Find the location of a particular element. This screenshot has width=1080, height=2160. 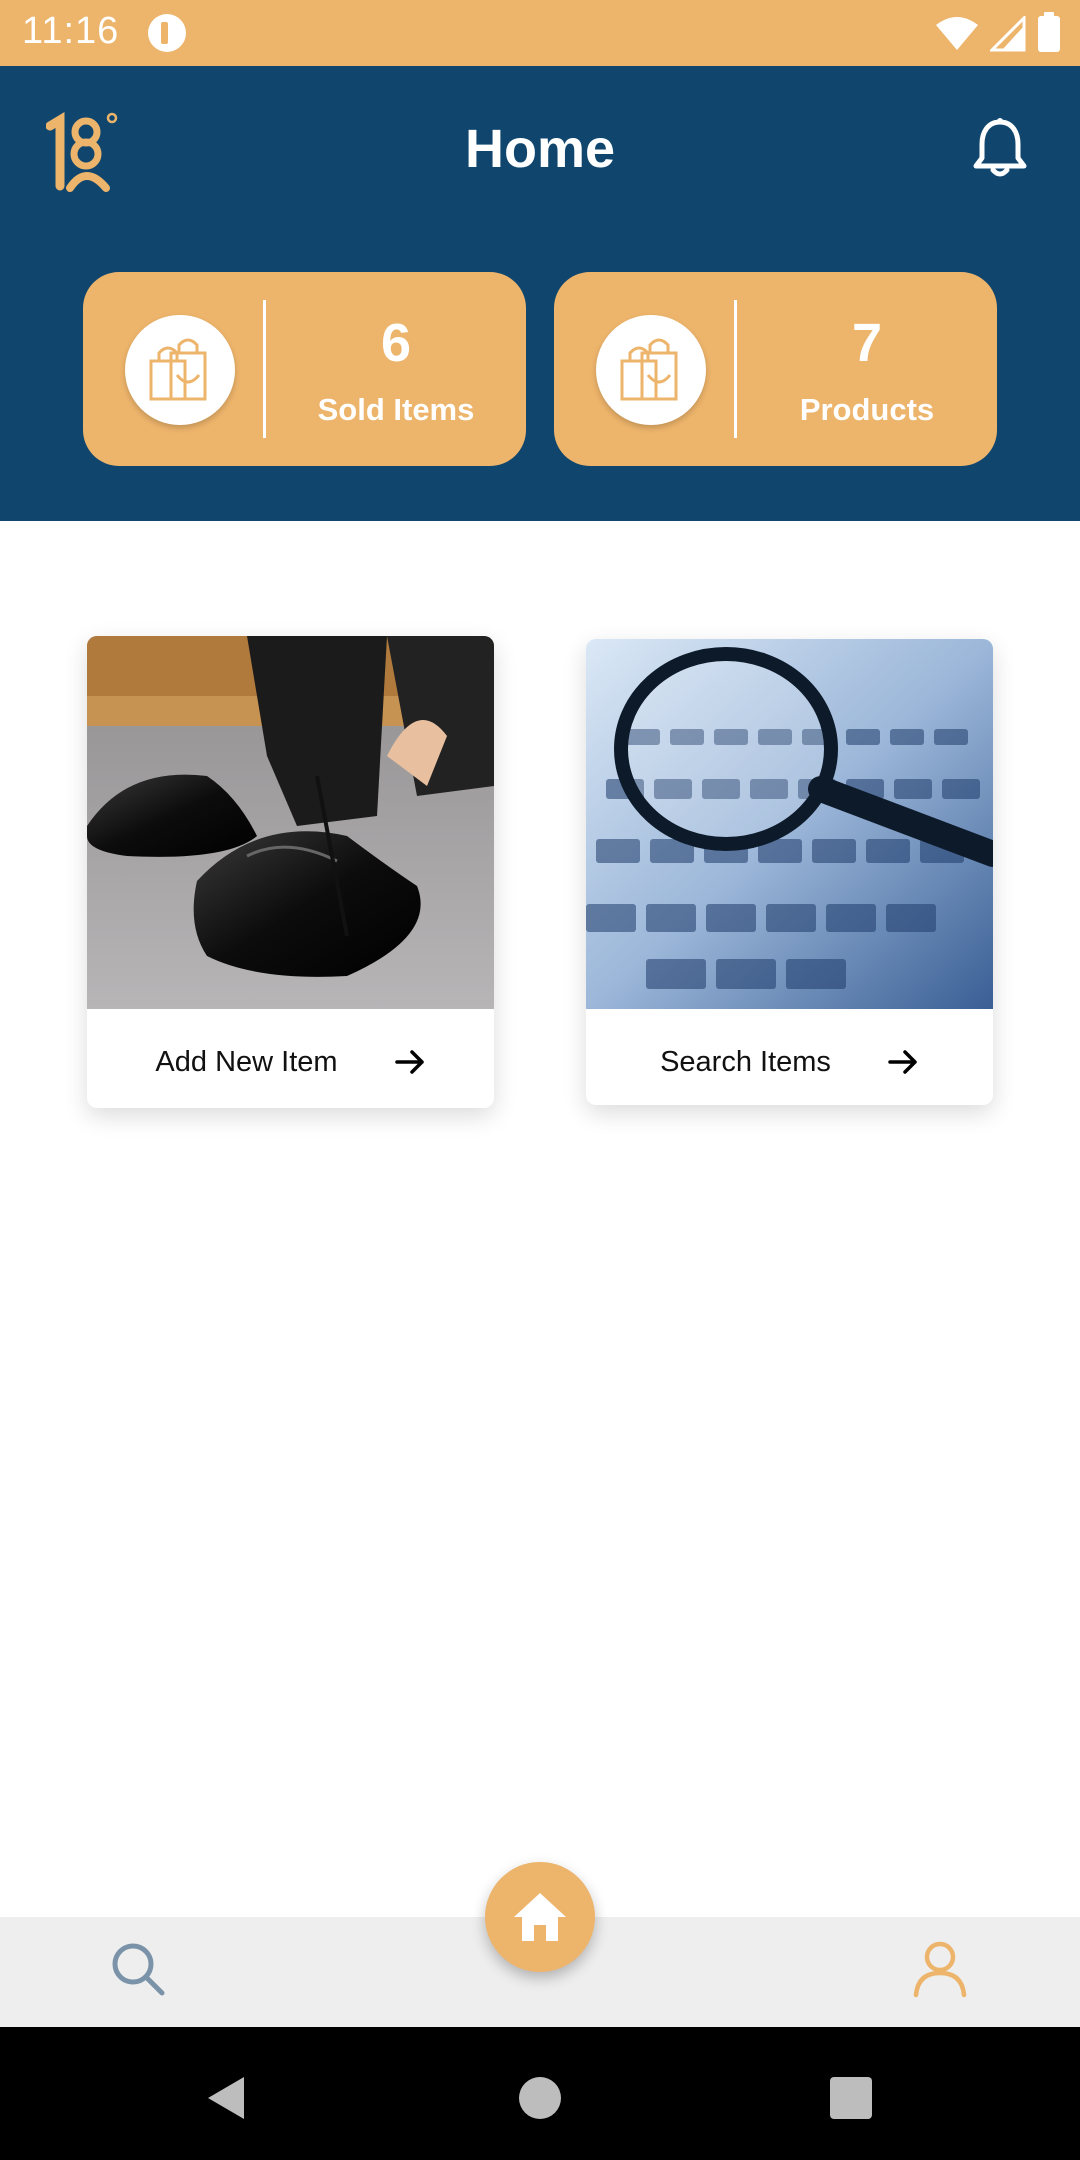

status-bar: 11:16 is located at coordinates (540, 33).